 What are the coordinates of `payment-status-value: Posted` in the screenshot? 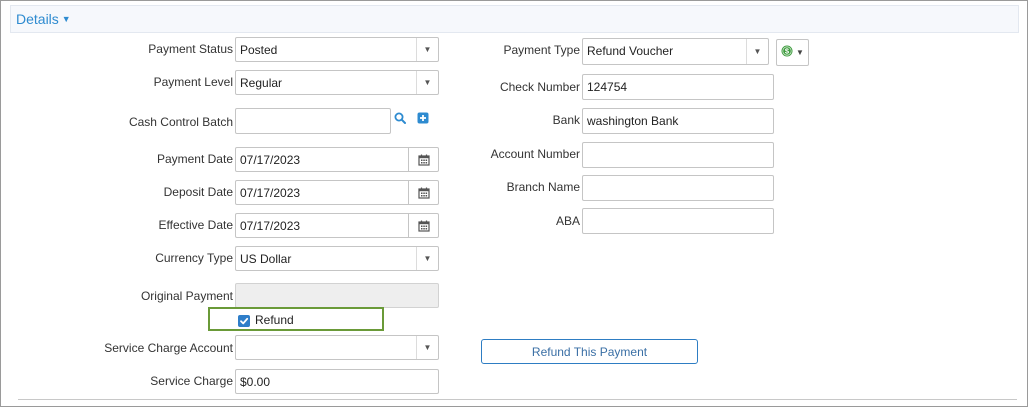 It's located at (259, 50).